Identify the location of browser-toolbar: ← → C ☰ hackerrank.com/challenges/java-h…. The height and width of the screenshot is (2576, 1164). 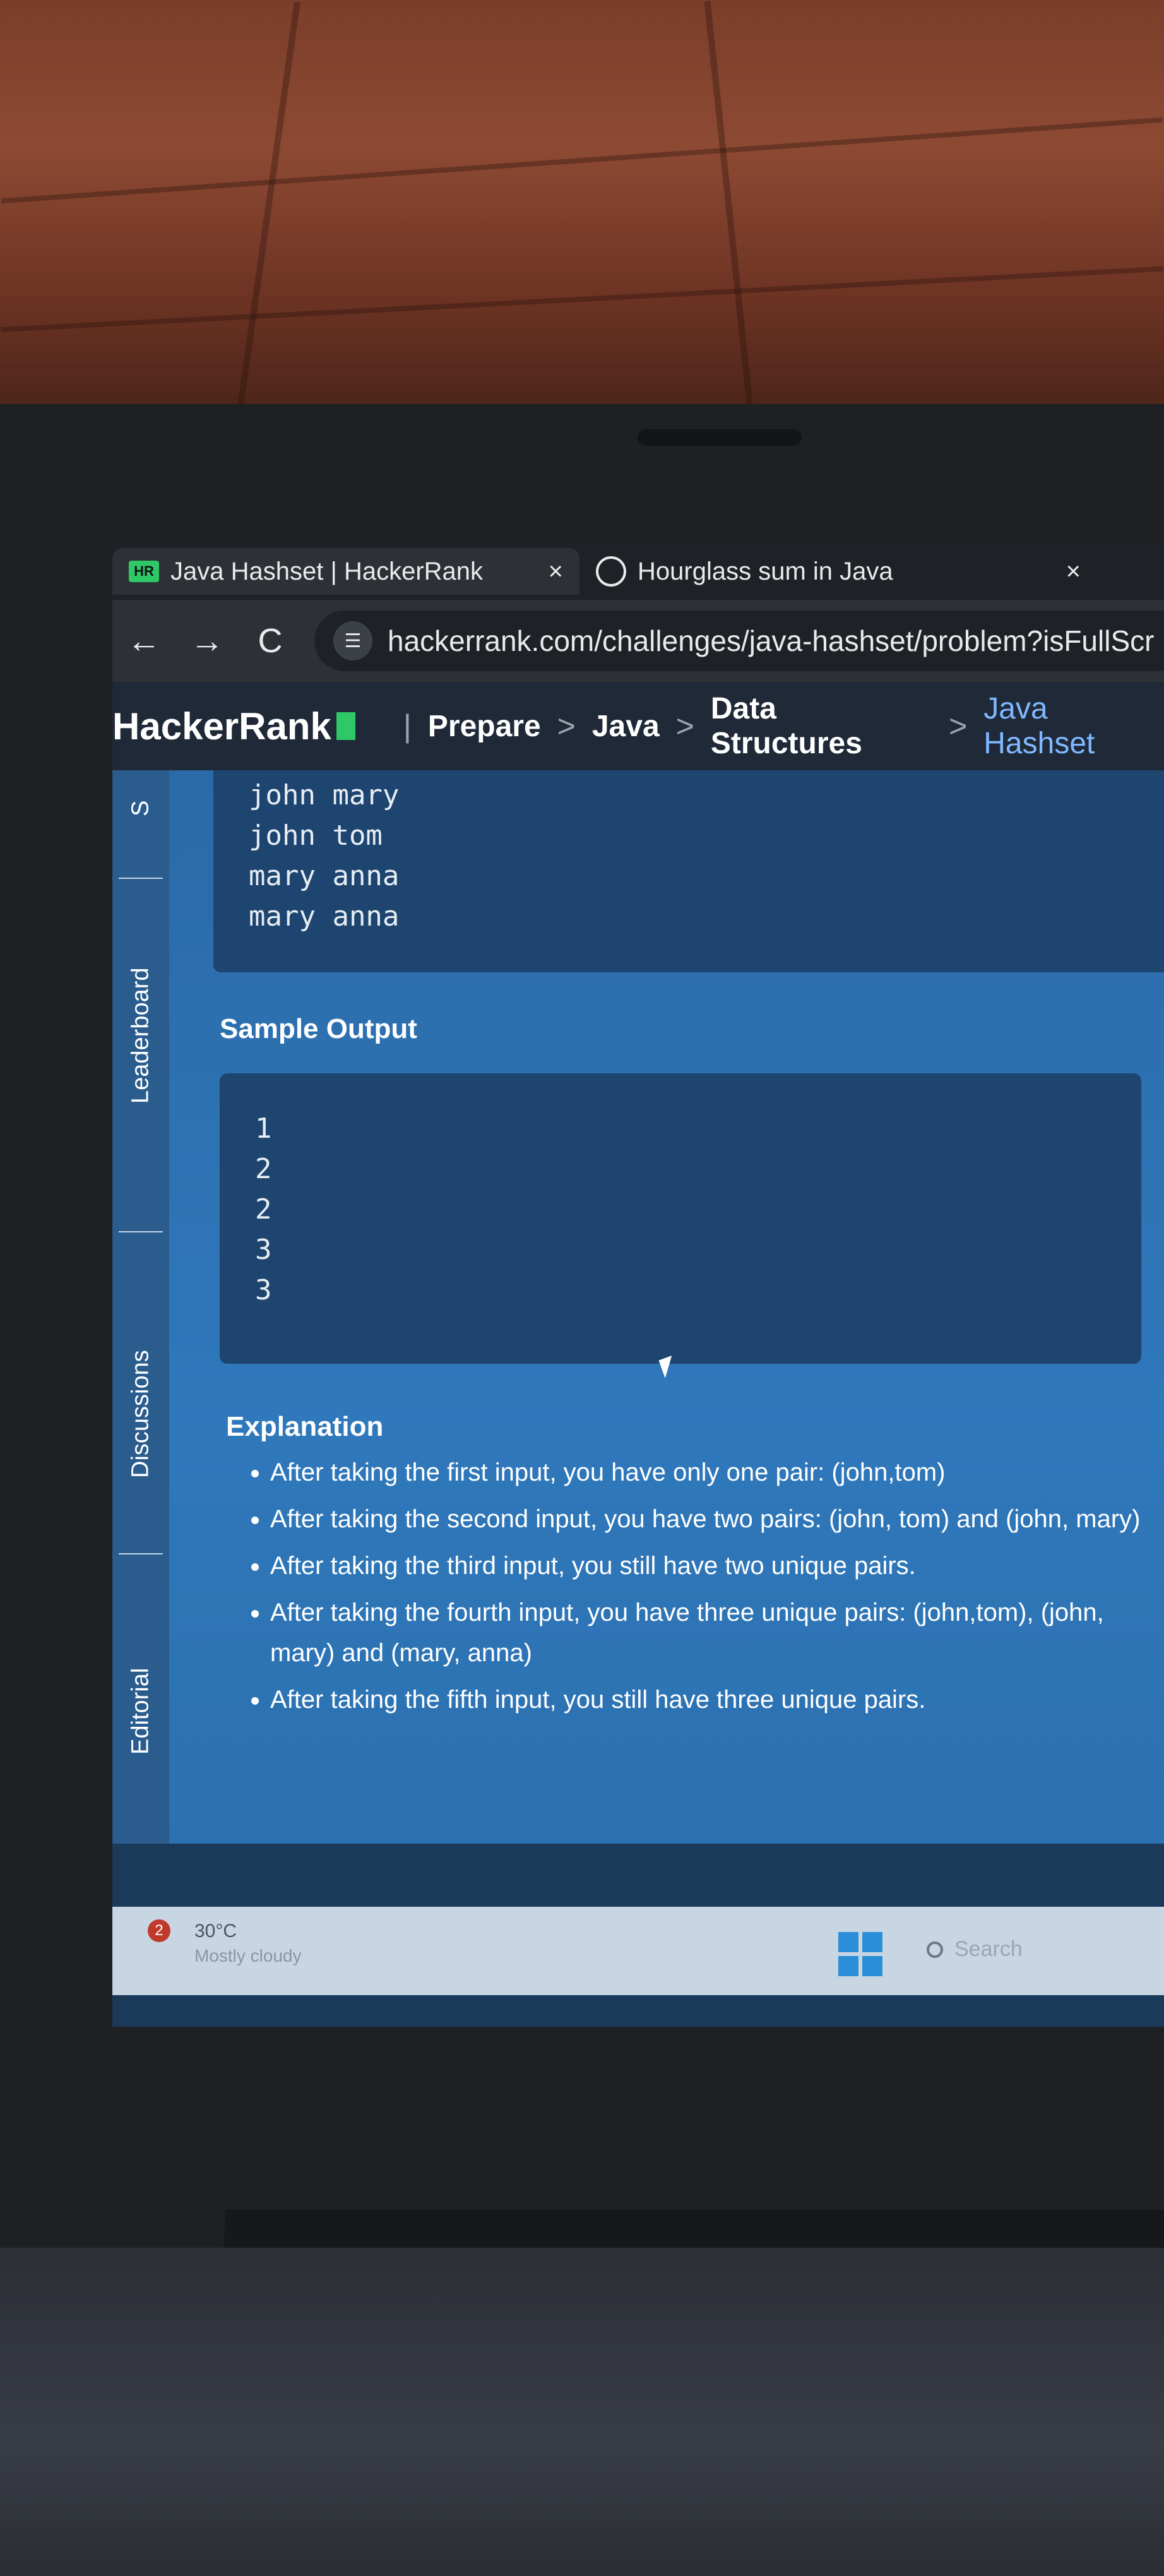
(638, 641).